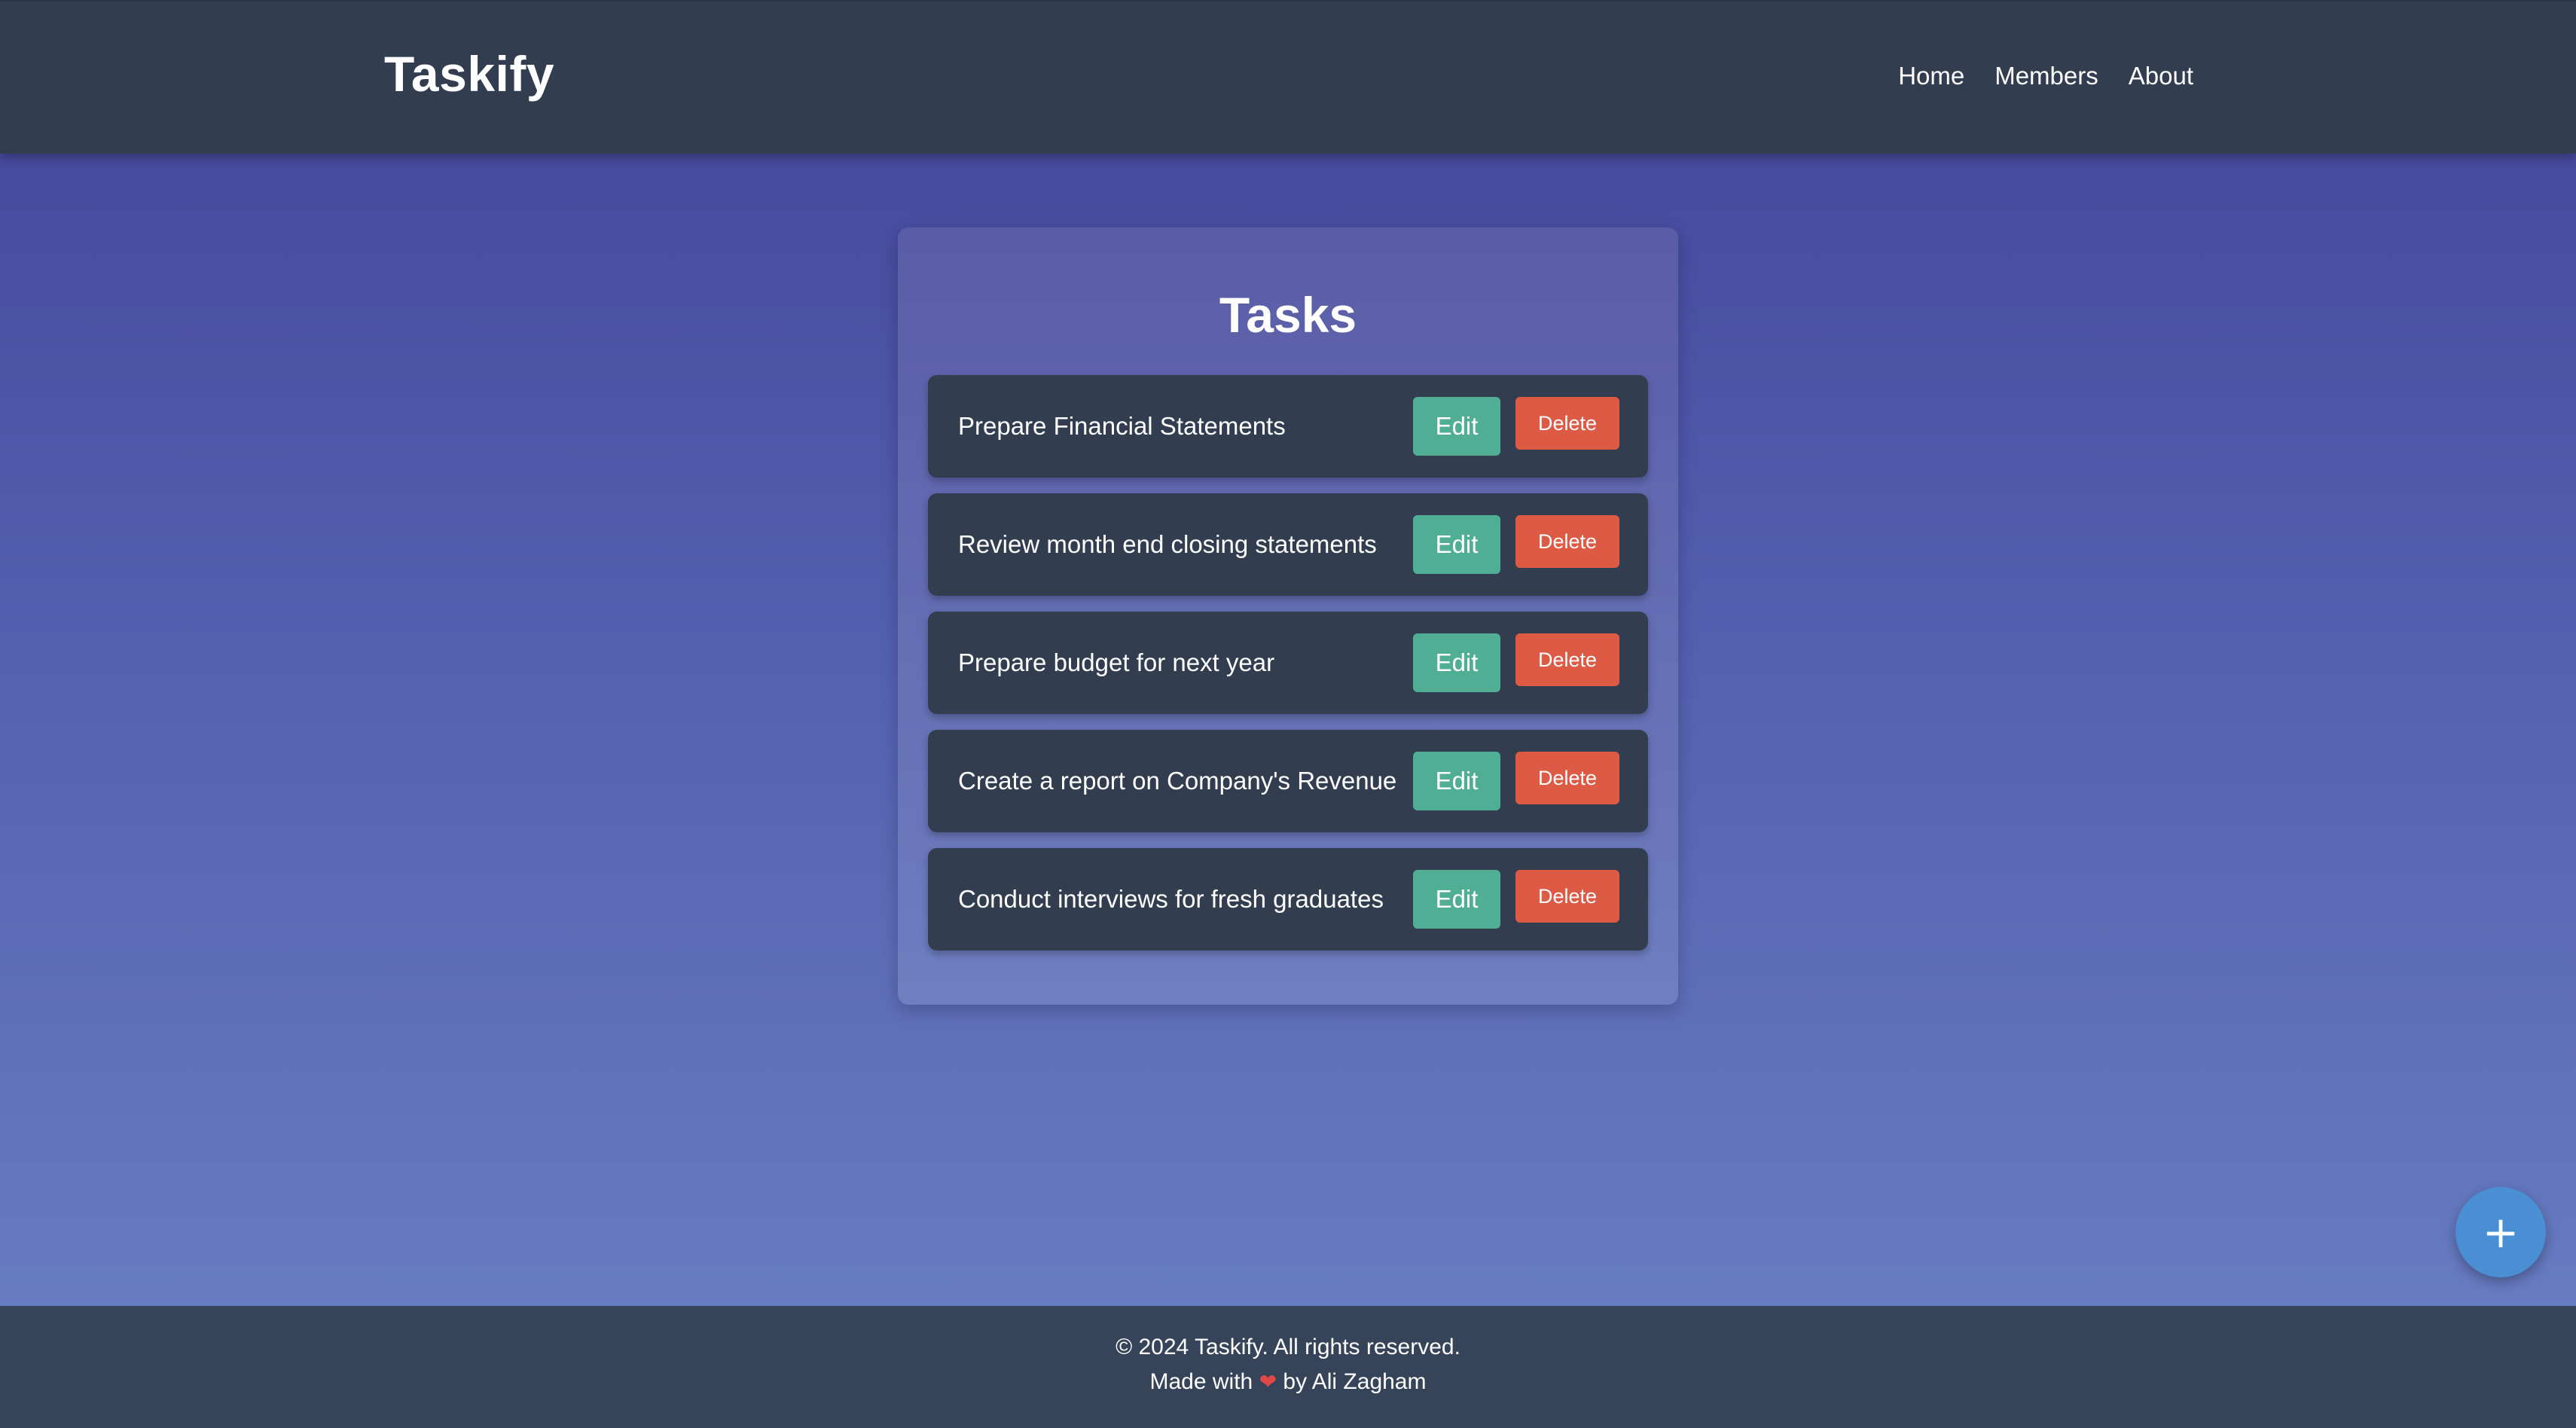  I want to click on add-task-button: +, so click(2501, 1232).